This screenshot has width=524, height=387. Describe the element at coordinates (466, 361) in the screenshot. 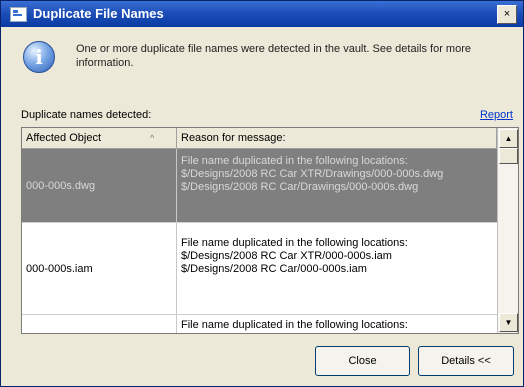

I see `details-toggle-button: Details <<` at that location.